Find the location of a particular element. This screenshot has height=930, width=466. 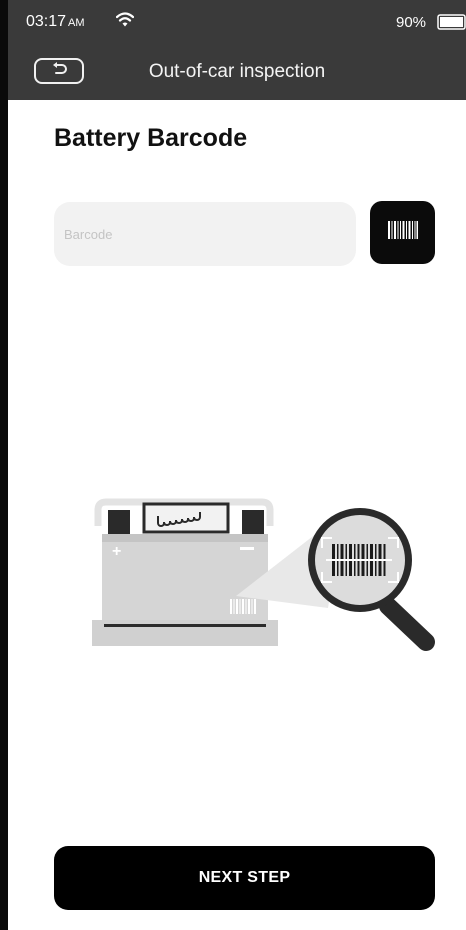

wifi-icon is located at coordinates (125, 22).